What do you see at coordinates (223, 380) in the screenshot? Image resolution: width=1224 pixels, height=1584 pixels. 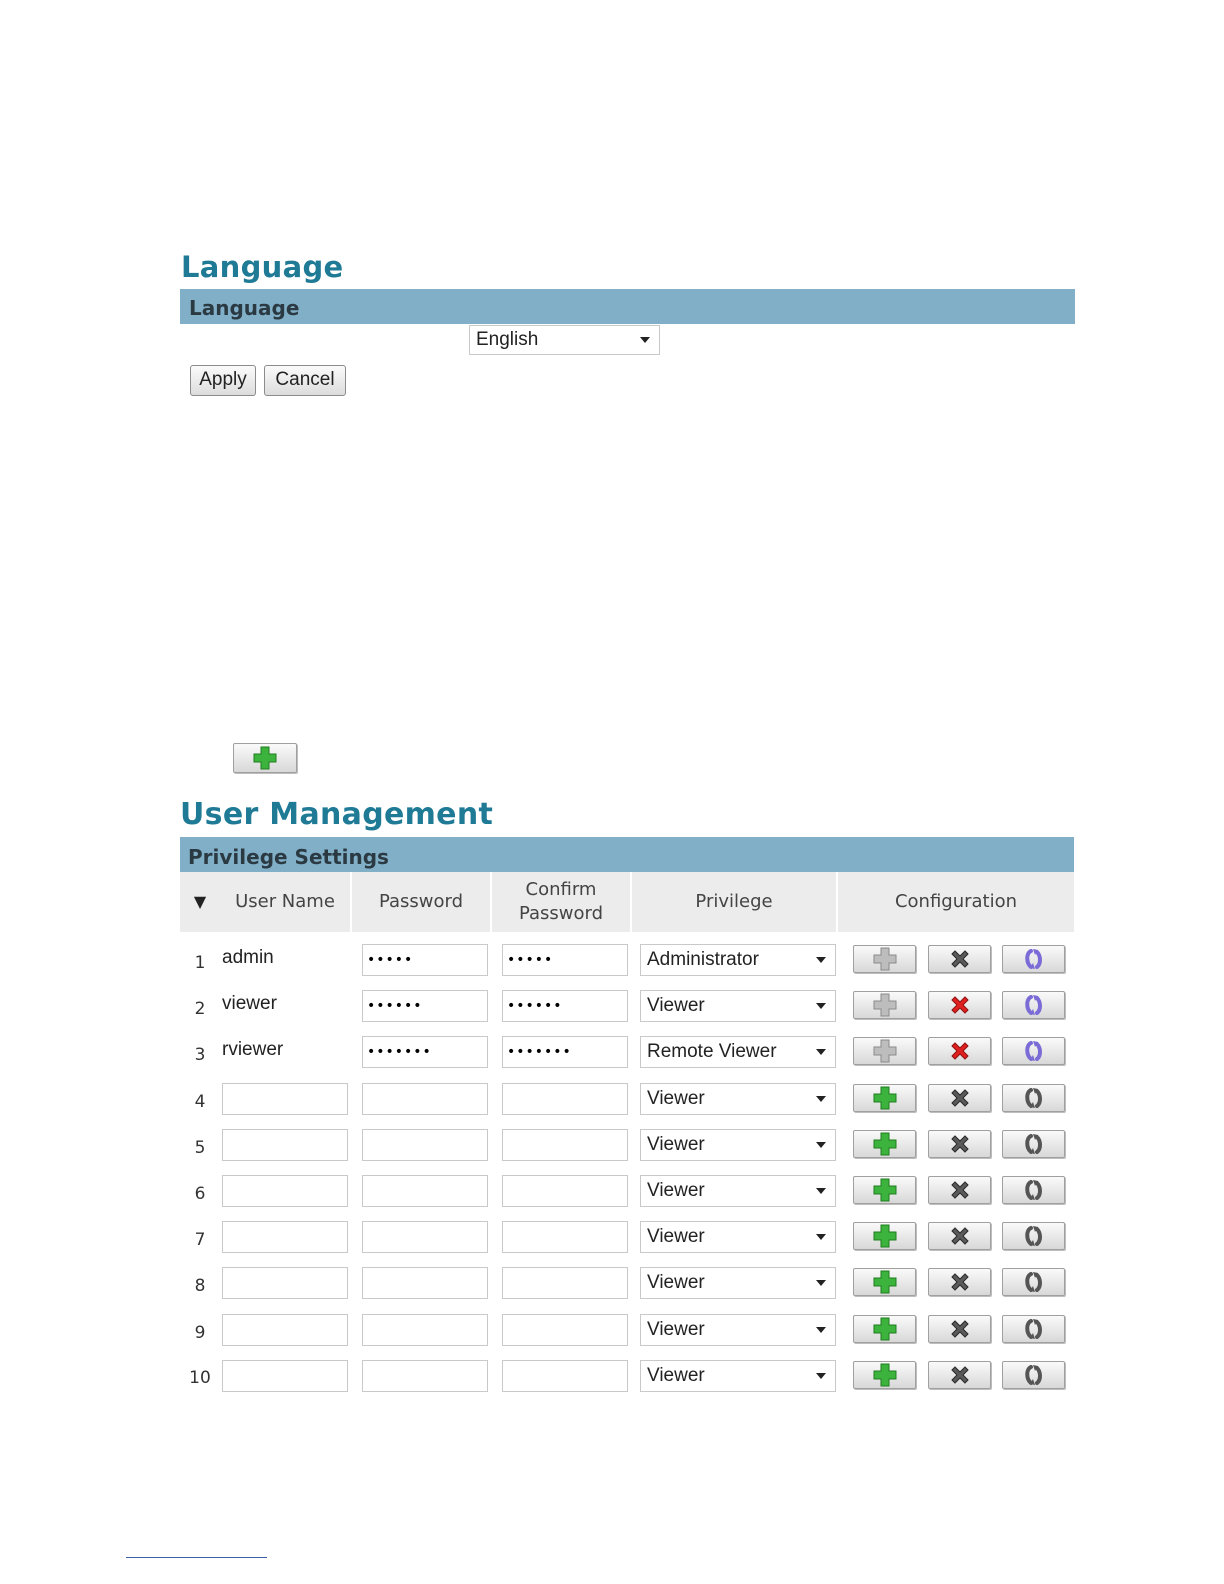 I see `apply-button: Apply` at bounding box center [223, 380].